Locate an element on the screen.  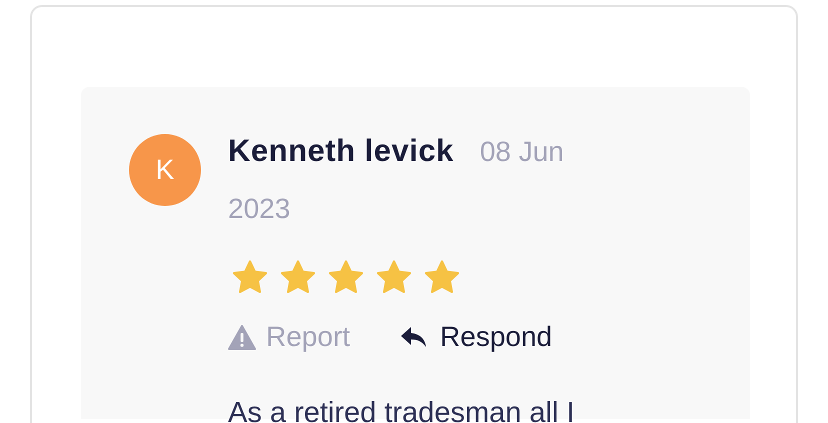
review-text: As a retired tradesman all I is located at coordinates (402, 409).